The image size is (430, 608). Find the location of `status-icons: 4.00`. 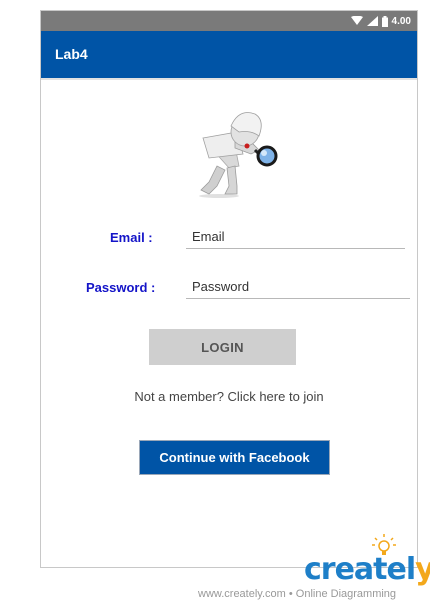

status-icons: 4.00 is located at coordinates (380, 21).